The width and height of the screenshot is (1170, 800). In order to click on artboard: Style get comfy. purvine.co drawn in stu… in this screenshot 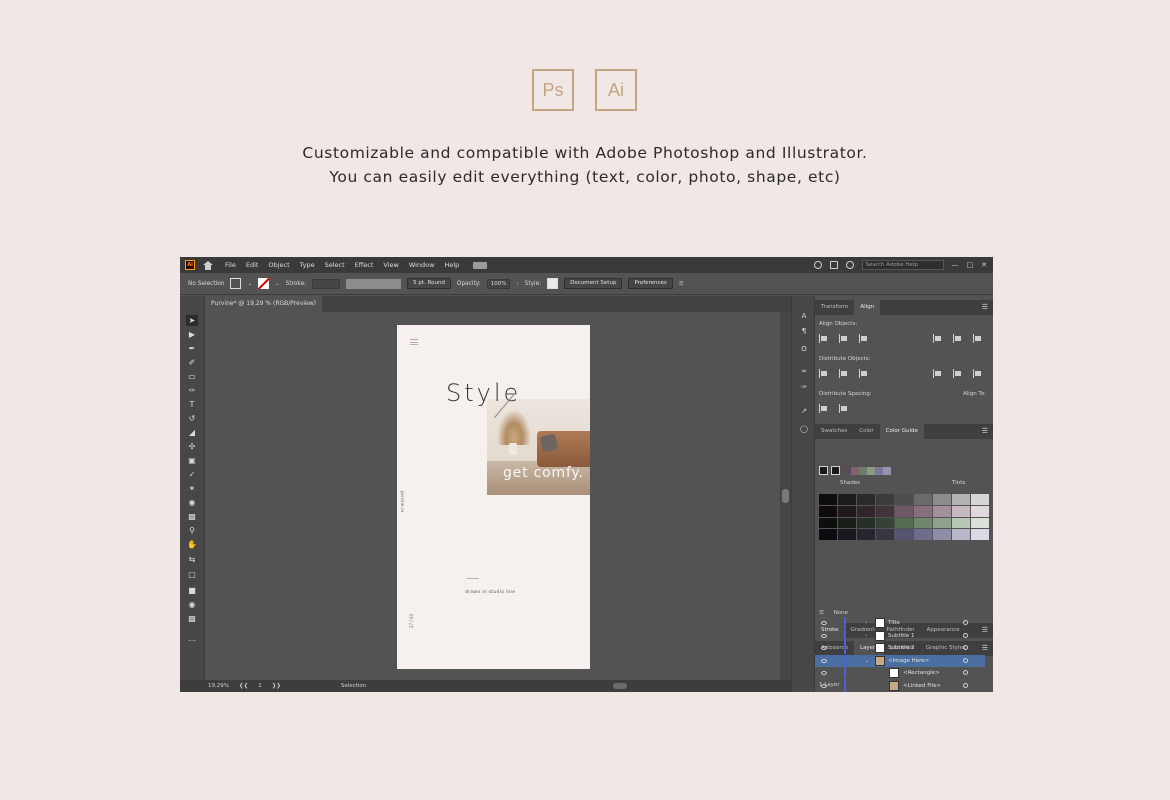, I will do `click(493, 497)`.